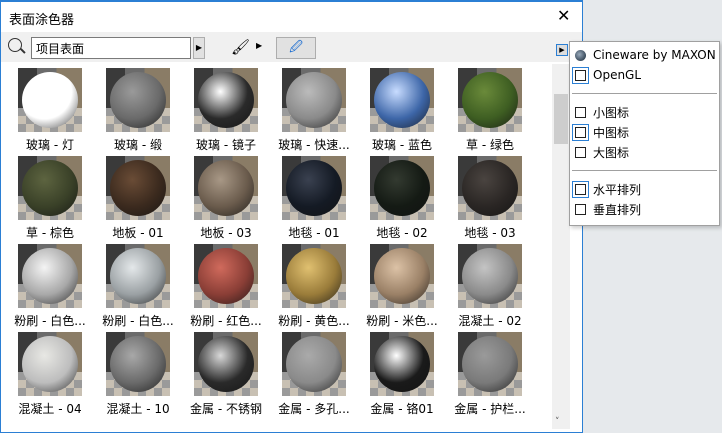  I want to click on material-label: 混凝土 - 10, so click(138, 409).